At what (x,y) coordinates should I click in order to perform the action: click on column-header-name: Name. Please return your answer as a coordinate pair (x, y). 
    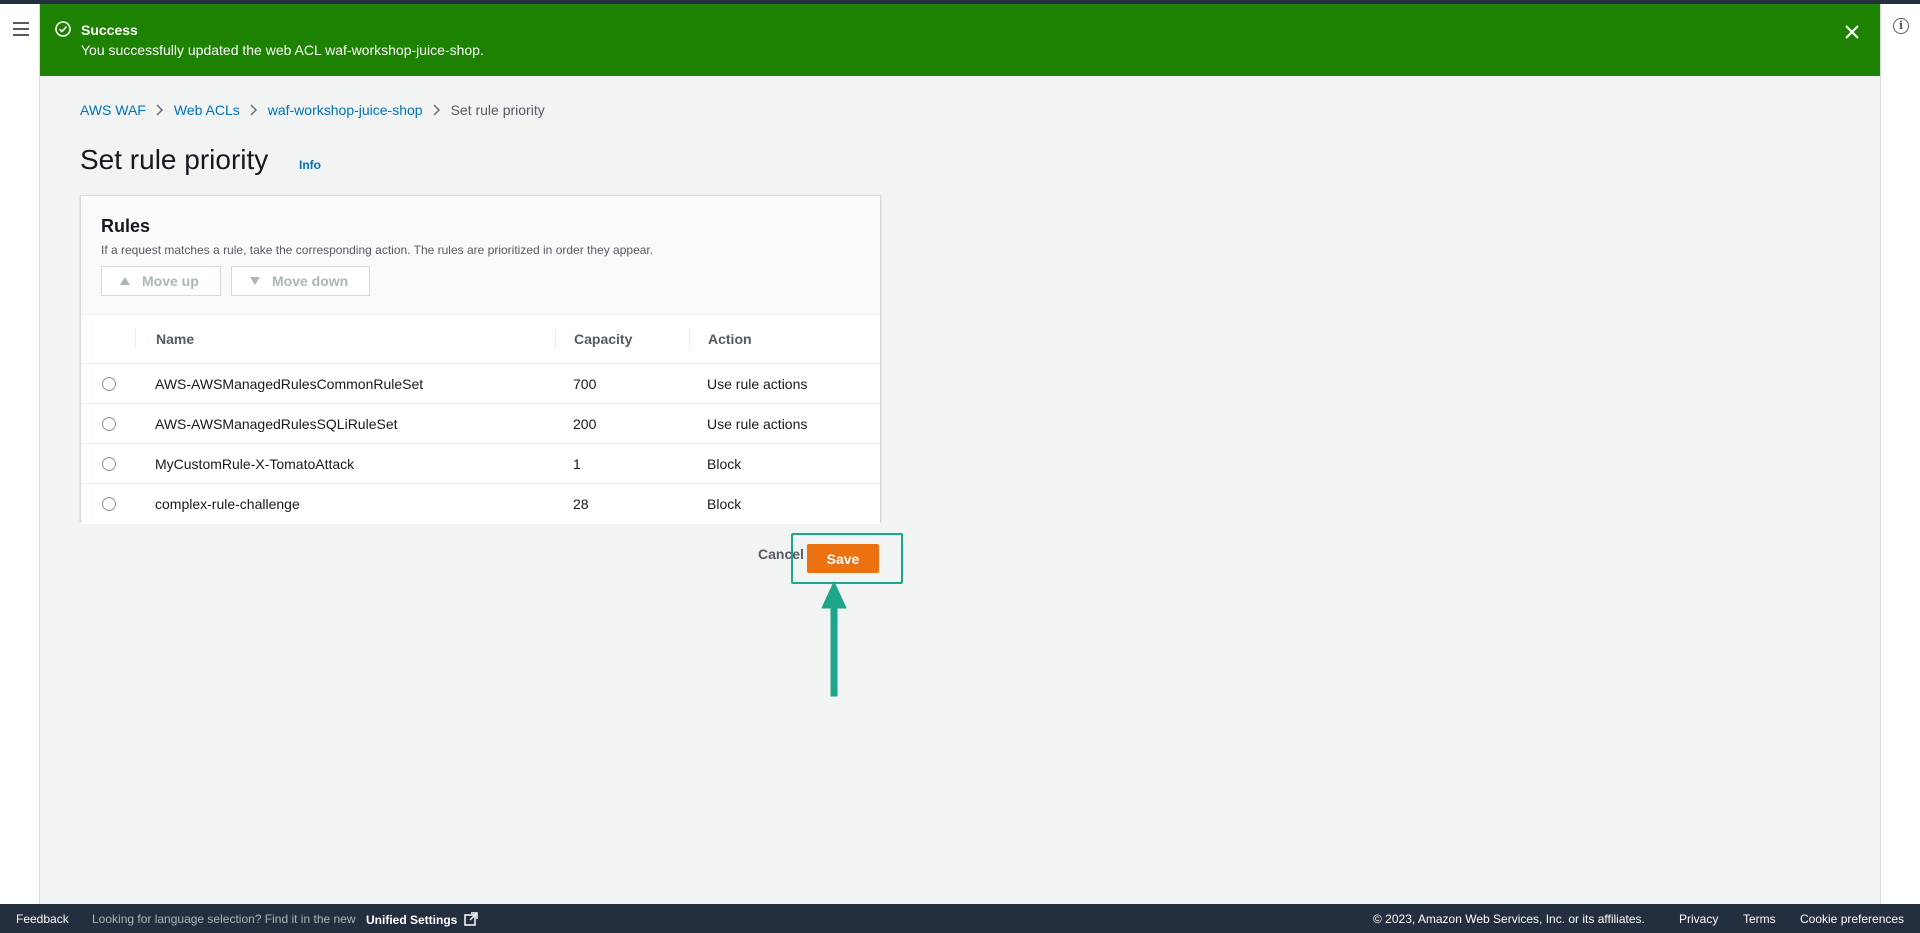
    Looking at the image, I should click on (175, 339).